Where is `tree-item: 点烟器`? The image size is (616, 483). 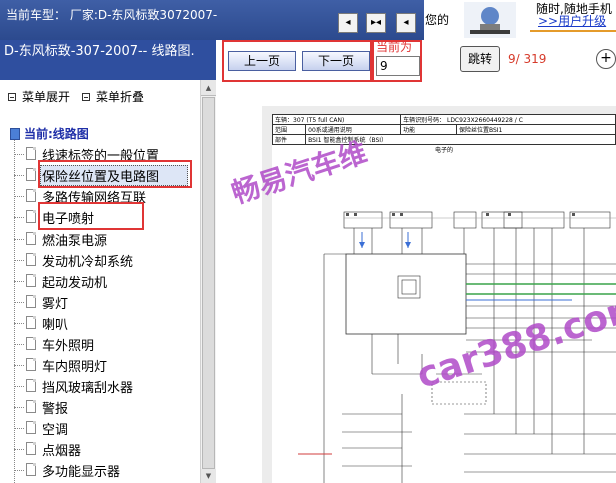 tree-item: 点烟器 is located at coordinates (107, 449).